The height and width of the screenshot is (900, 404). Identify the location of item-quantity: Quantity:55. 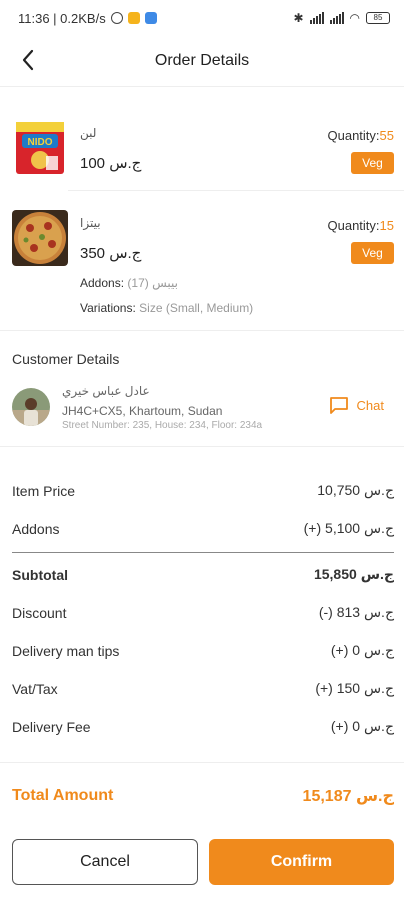
(361, 135).